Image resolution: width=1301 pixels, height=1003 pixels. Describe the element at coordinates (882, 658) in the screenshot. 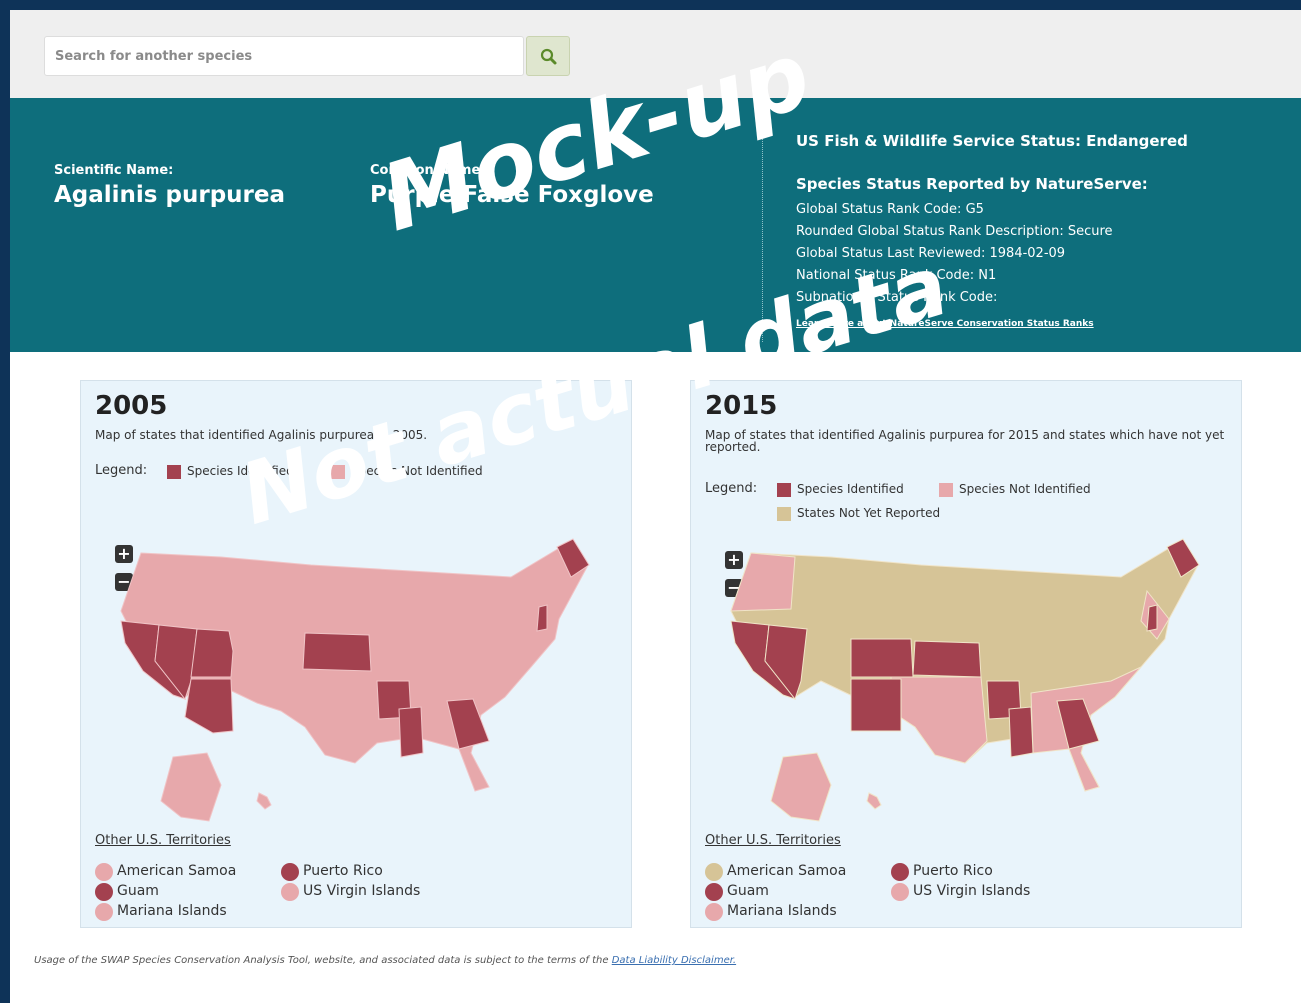

I see `state-colorado` at that location.